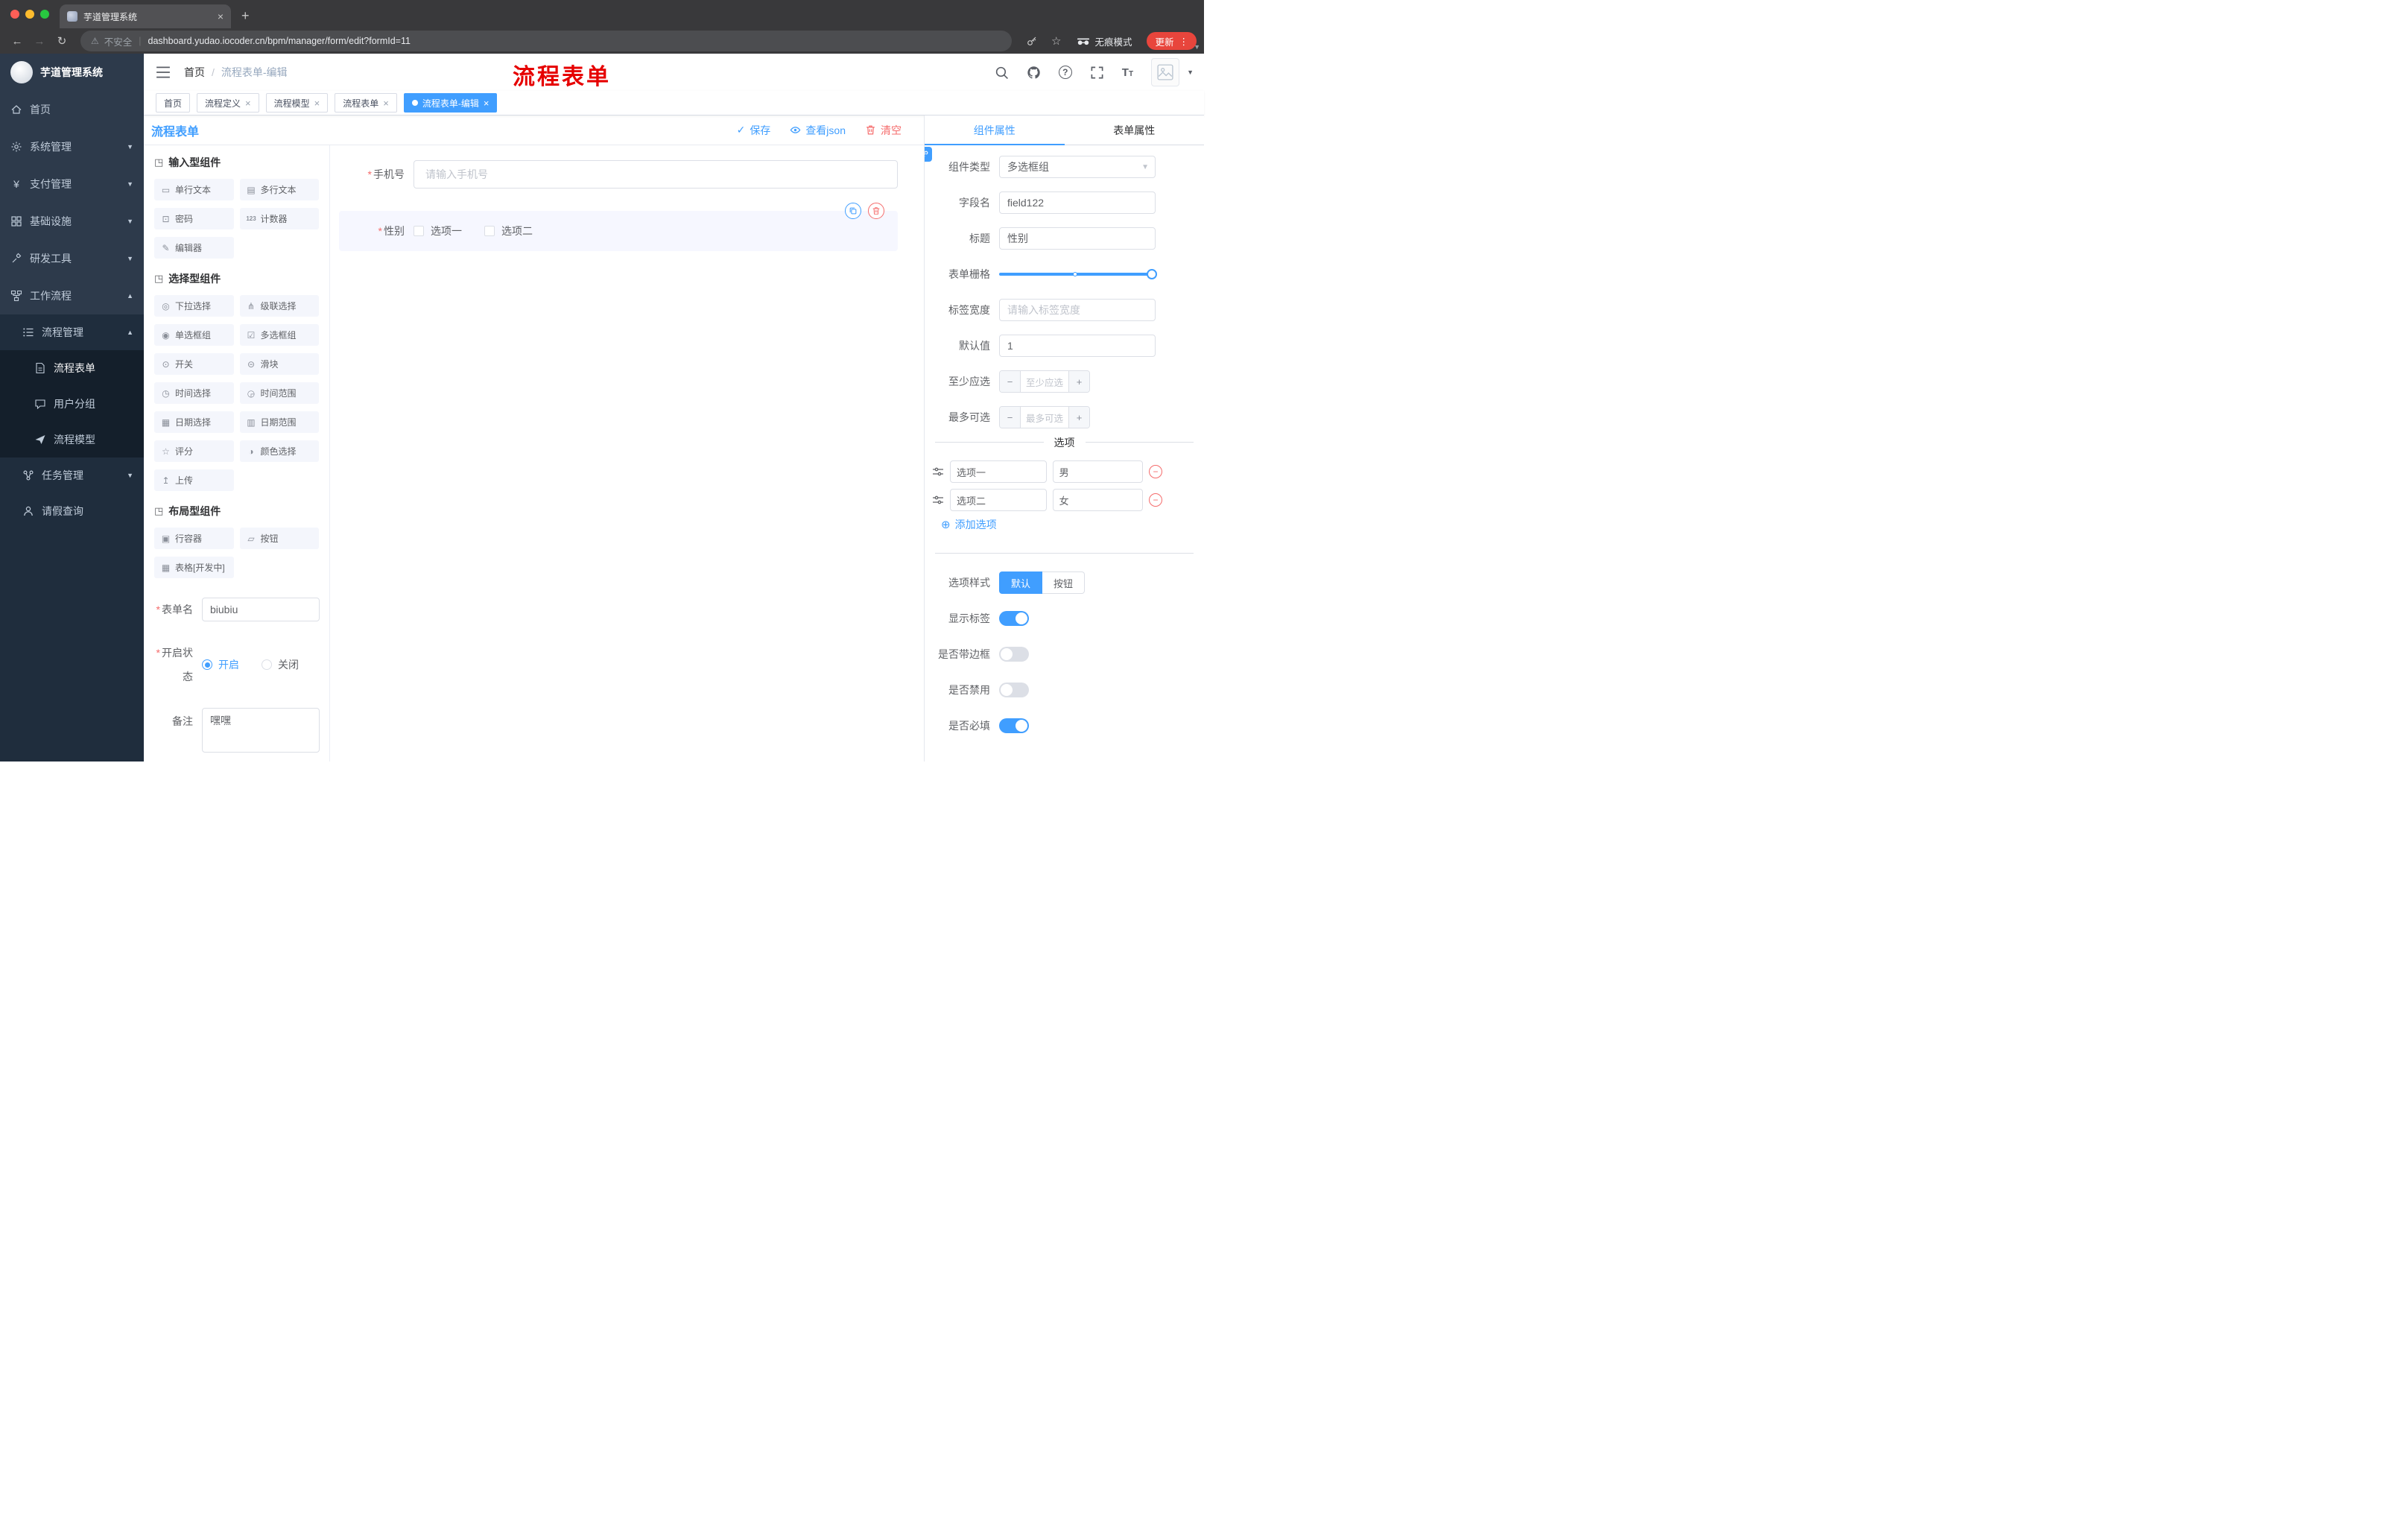 This screenshot has width=2408, height=1523. Describe the element at coordinates (194, 72) in the screenshot. I see `breadcrumb-home: 首页` at that location.